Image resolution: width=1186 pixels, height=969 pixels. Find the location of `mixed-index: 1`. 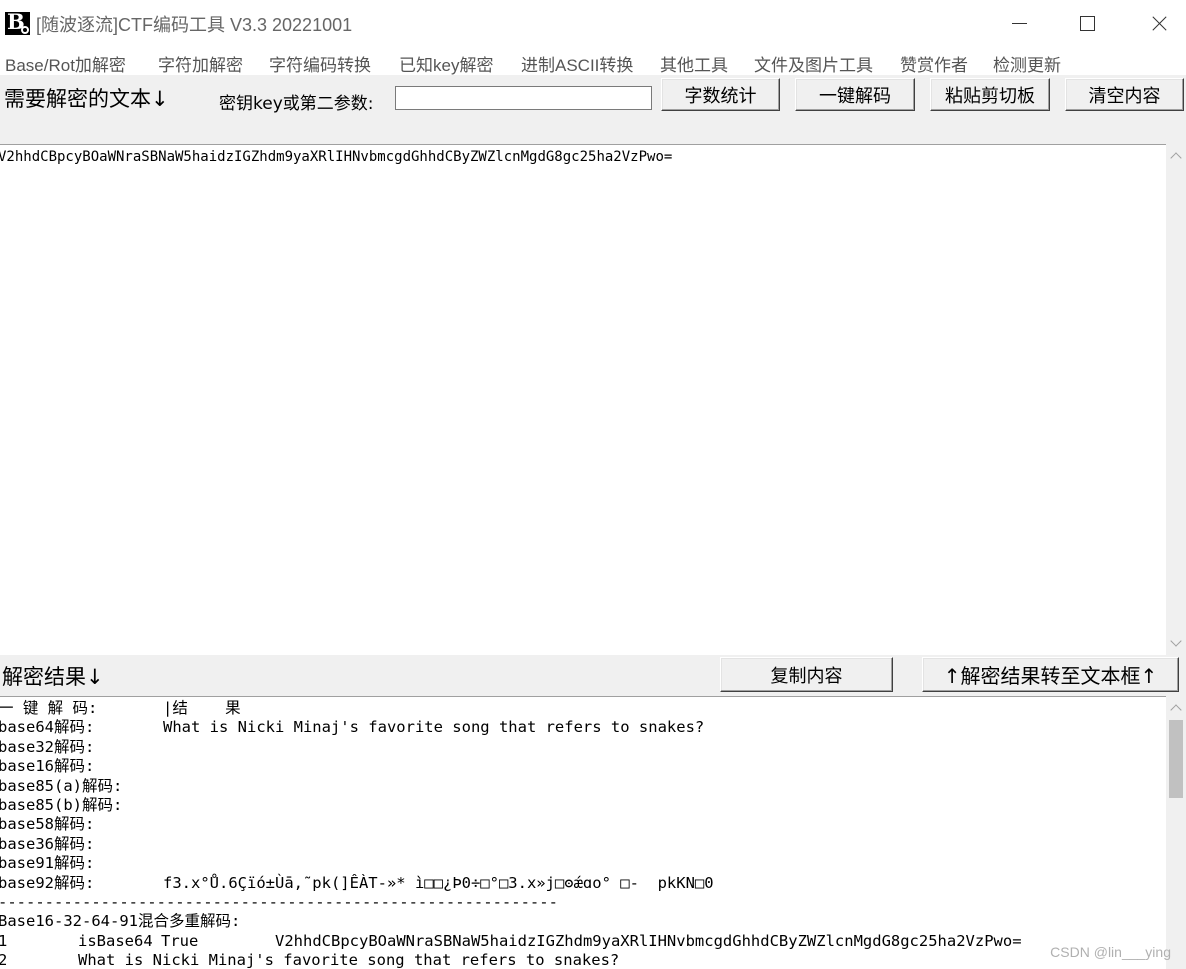

mixed-index: 1 is located at coordinates (3, 941).